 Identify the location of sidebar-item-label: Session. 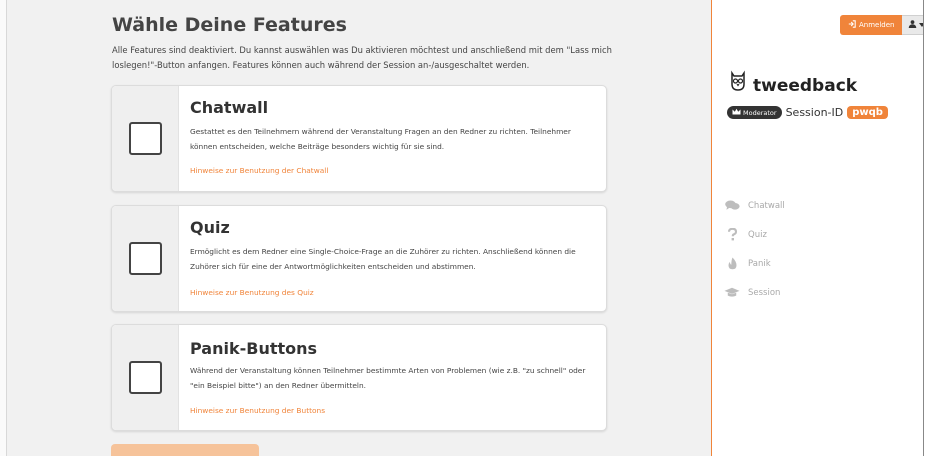
(764, 292).